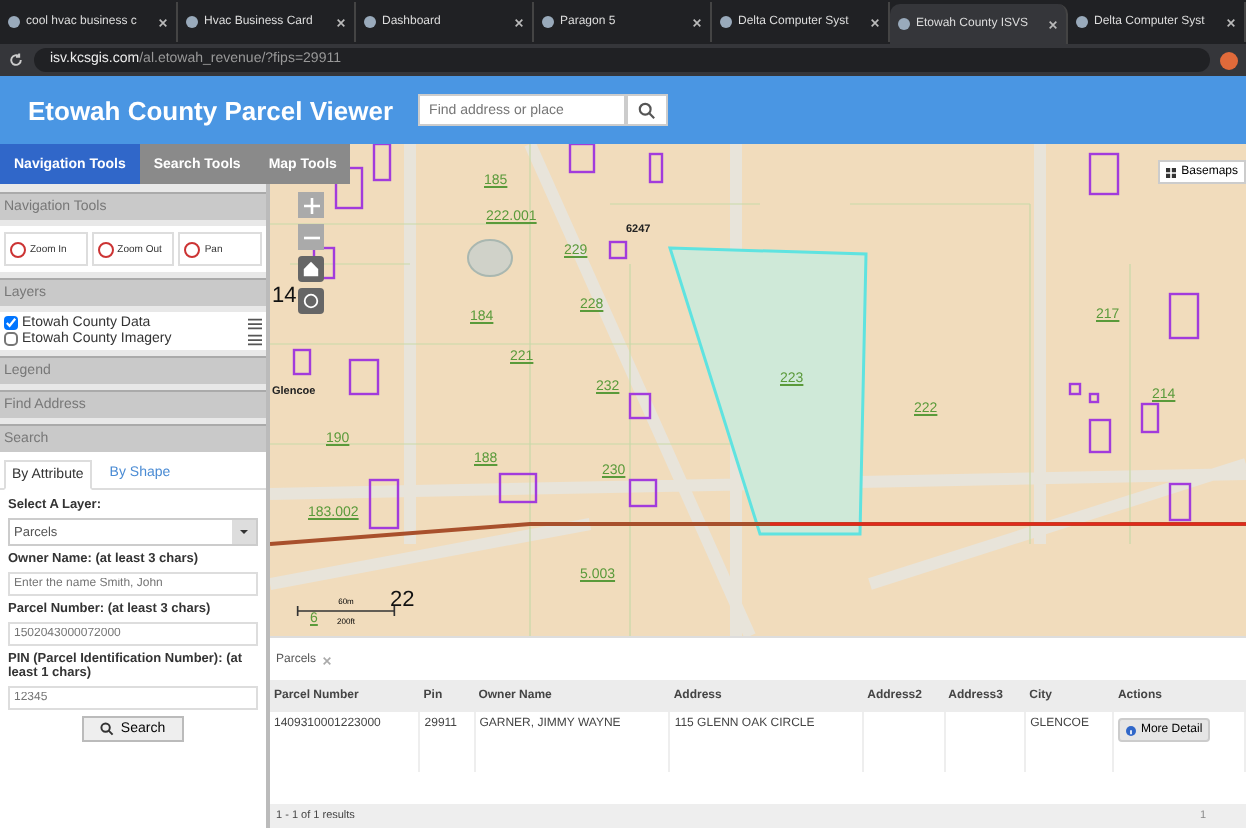 This screenshot has width=1246, height=828. What do you see at coordinates (284, 296) in the screenshot?
I see `map-label: 14` at bounding box center [284, 296].